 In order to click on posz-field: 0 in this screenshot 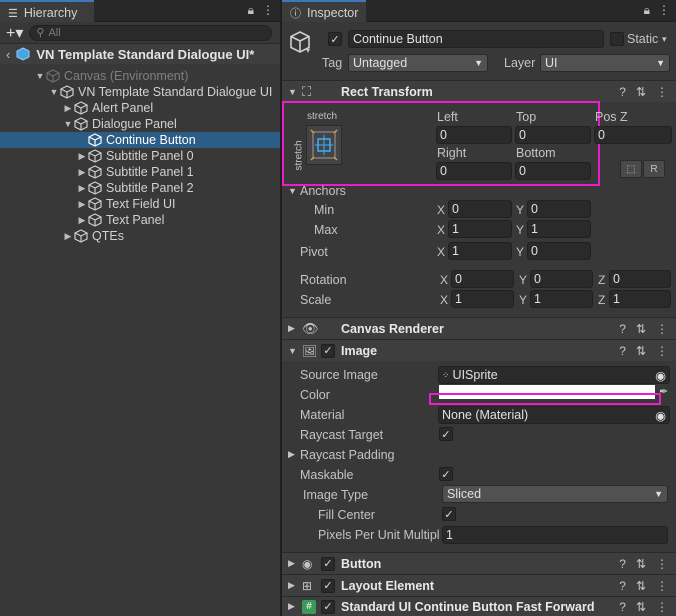, I will do `click(633, 135)`.